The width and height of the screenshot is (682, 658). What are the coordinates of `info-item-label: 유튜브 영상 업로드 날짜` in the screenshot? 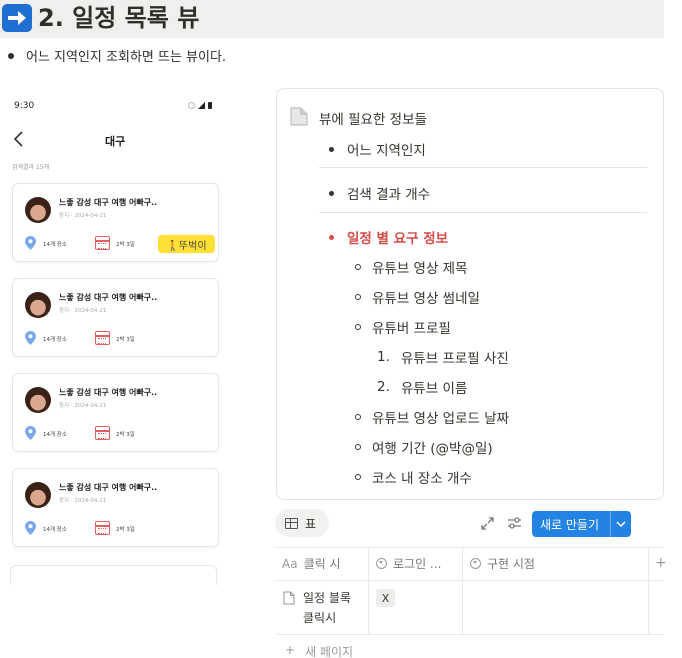 It's located at (441, 419).